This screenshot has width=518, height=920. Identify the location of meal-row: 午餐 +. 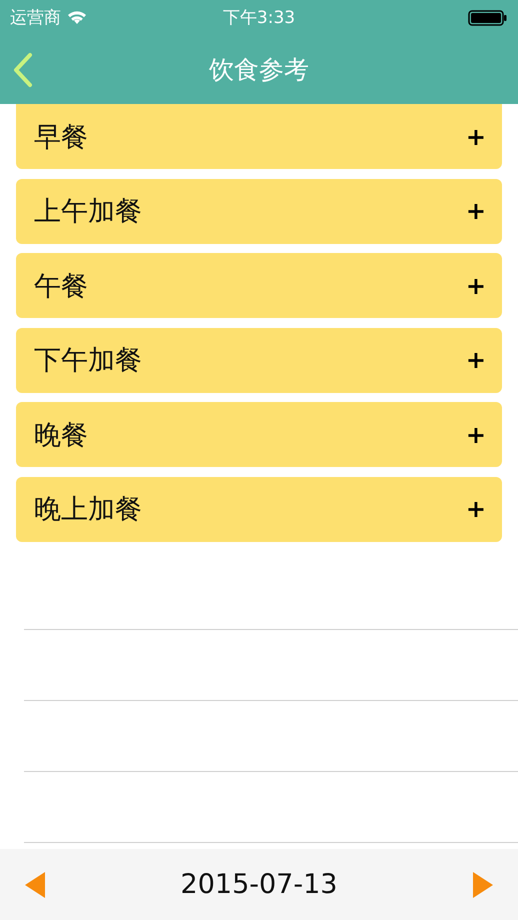
(259, 285).